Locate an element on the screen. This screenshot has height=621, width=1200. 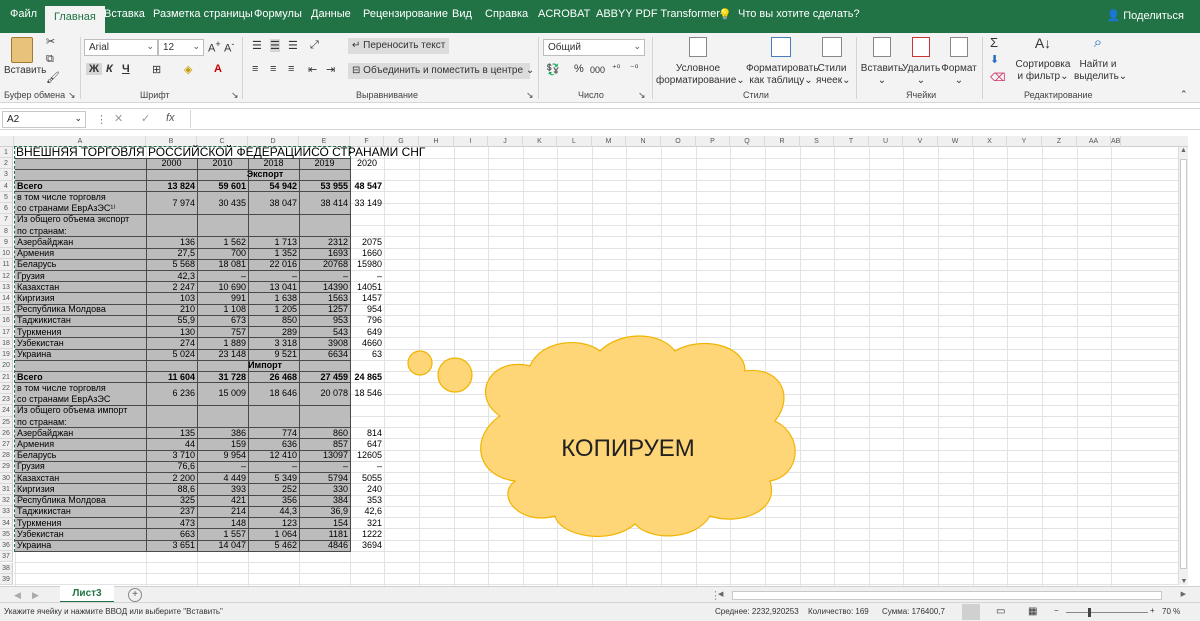
column-header: K is located at coordinates (540, 141).